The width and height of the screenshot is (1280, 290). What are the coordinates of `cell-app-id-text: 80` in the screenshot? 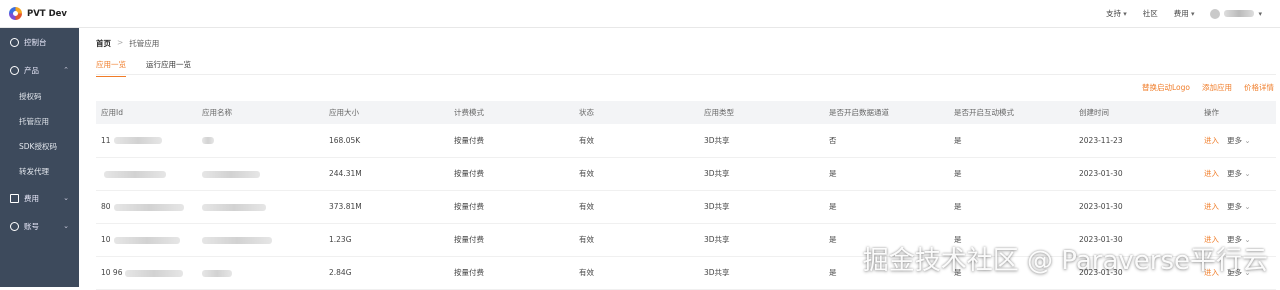 It's located at (106, 206).